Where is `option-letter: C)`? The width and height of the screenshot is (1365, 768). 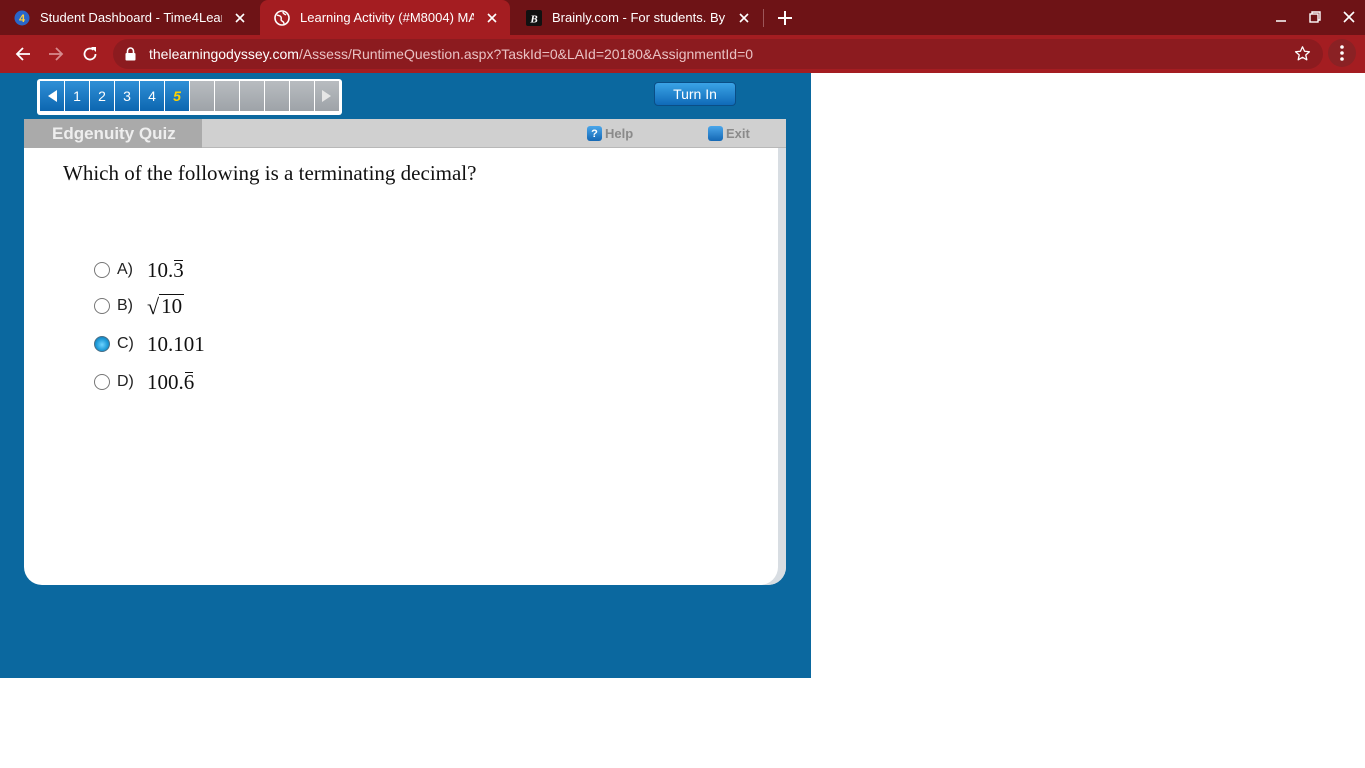
option-letter: C) is located at coordinates (125, 343).